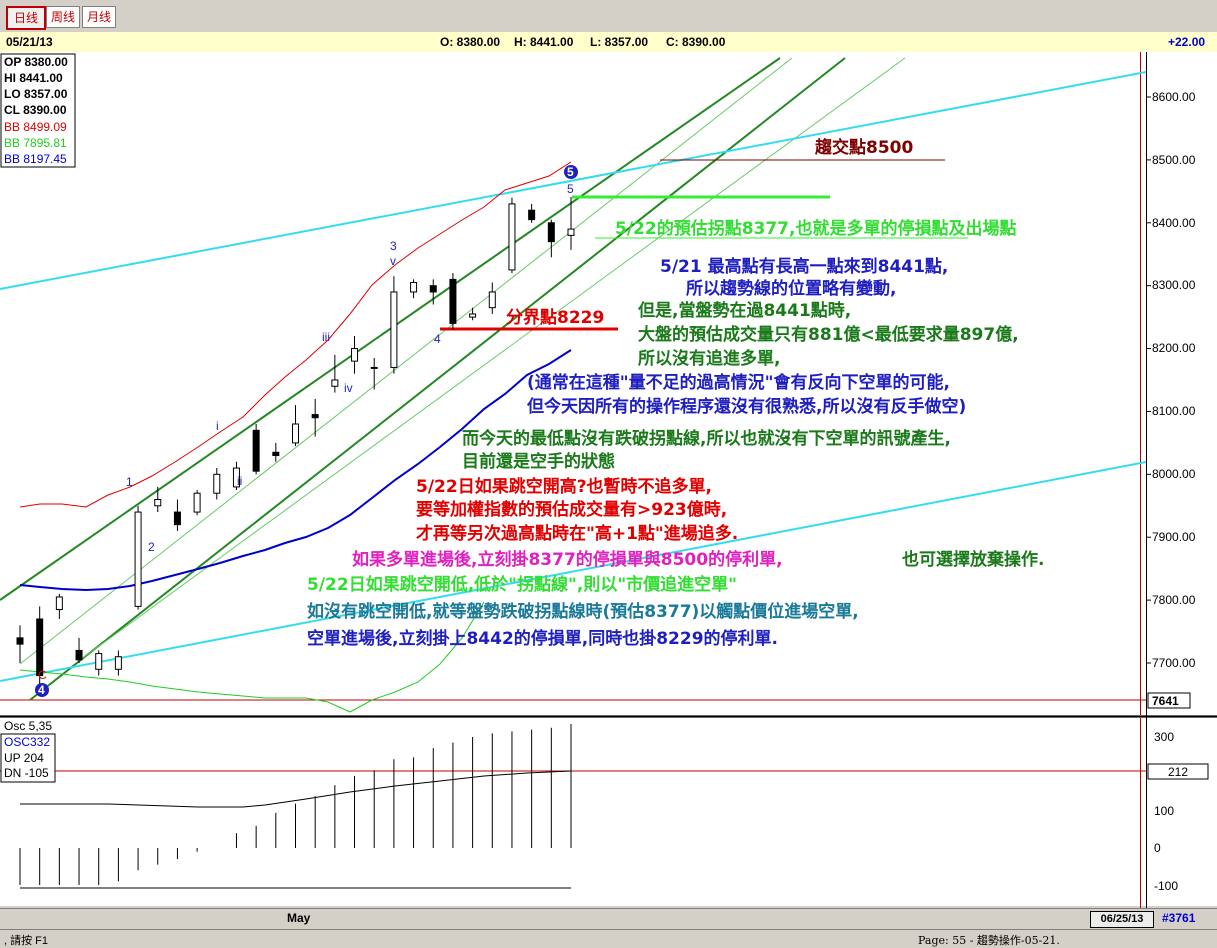 The image size is (1217, 948). What do you see at coordinates (63, 17) in the screenshot?
I see `tab-weekly: 周线` at bounding box center [63, 17].